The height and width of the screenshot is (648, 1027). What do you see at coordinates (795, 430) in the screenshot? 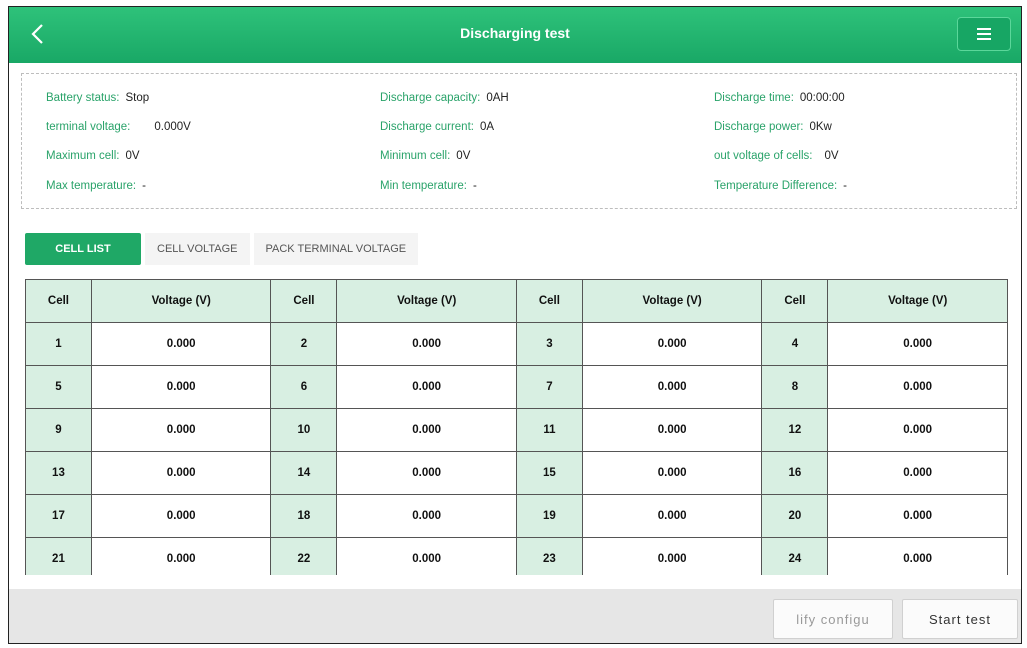
I see `cell-number: 12` at bounding box center [795, 430].